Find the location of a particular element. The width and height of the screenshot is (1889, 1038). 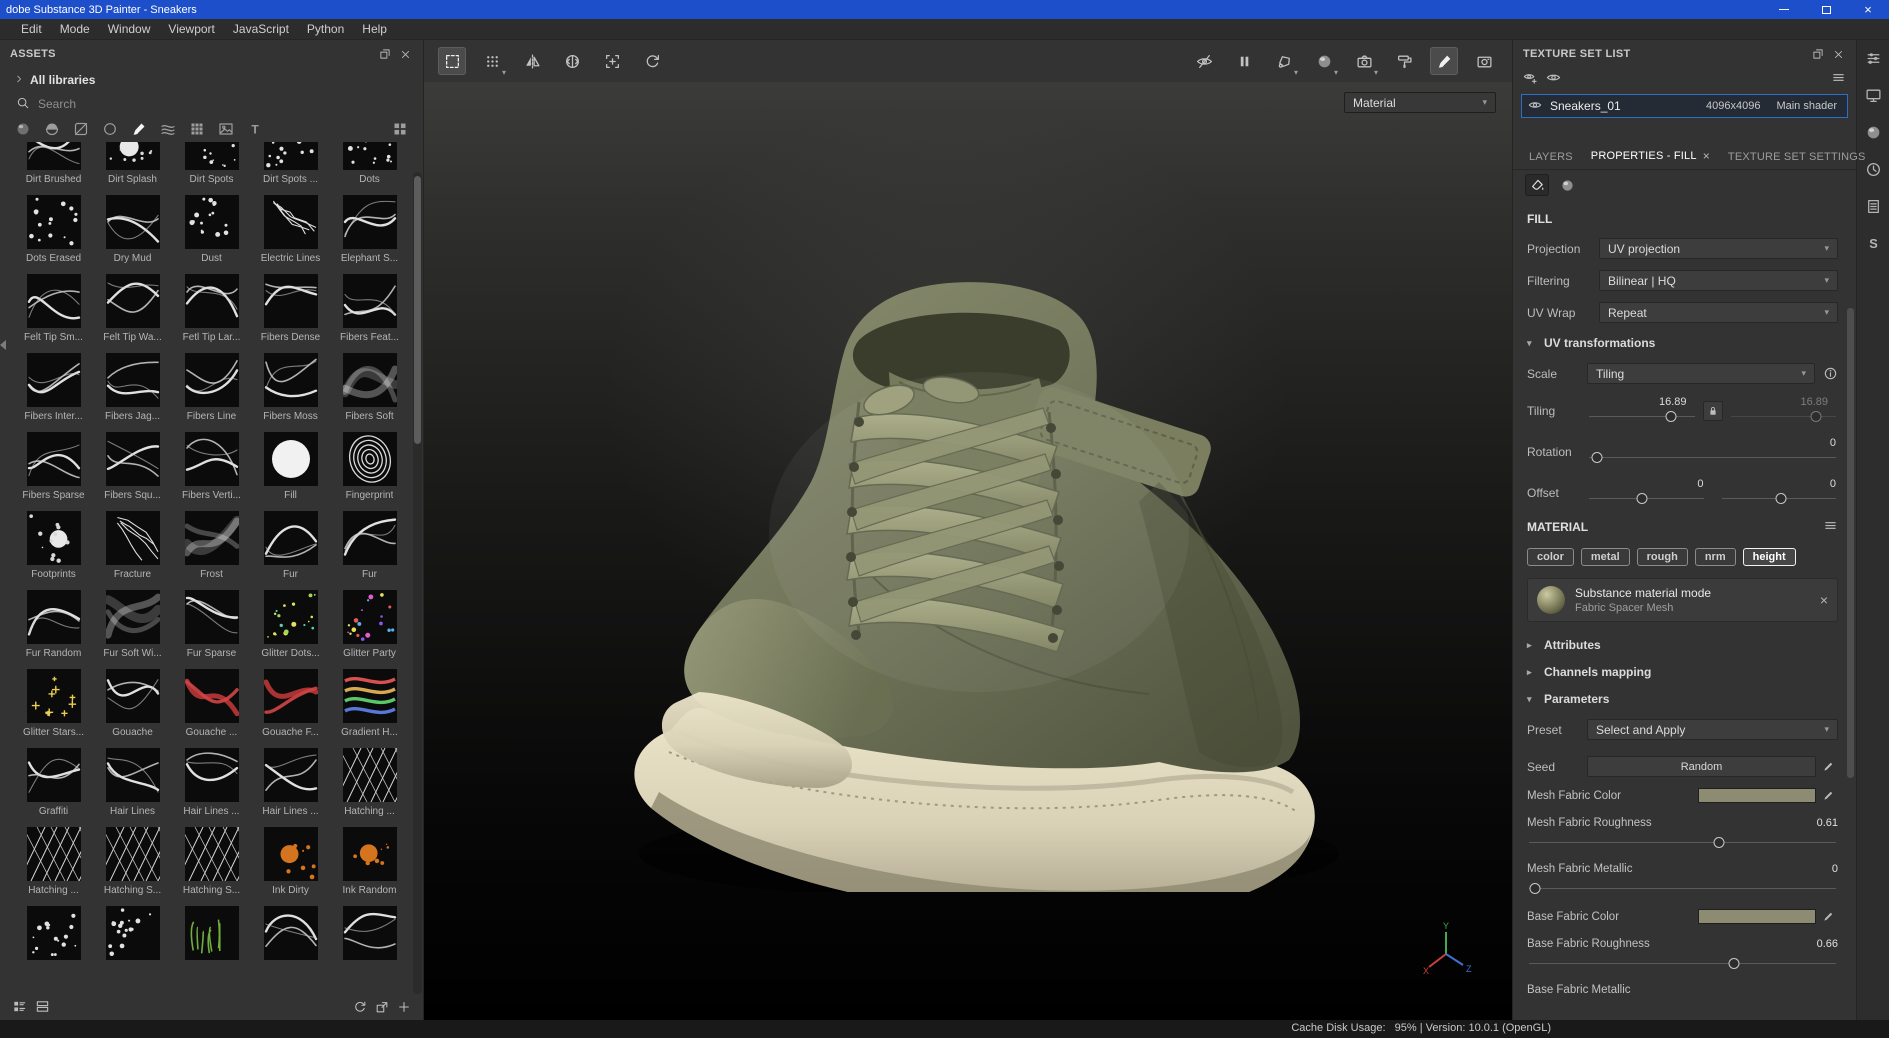

asset-item: Fur Sparse is located at coordinates (211, 629).